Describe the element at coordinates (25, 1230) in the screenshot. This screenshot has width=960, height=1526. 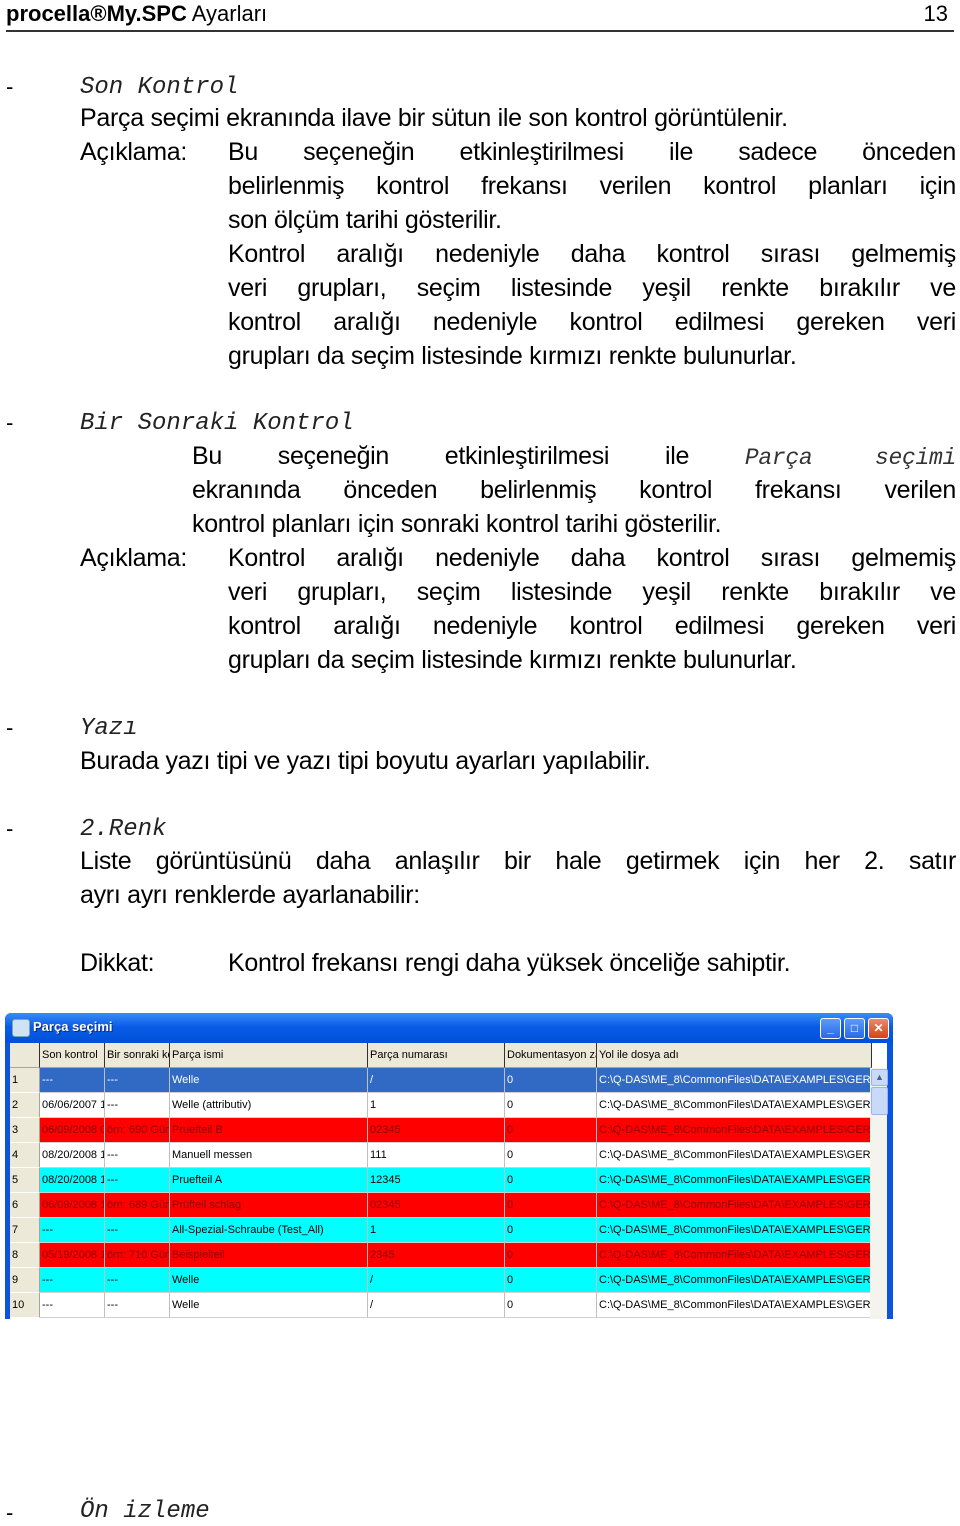
I see `row-number: 7` at that location.